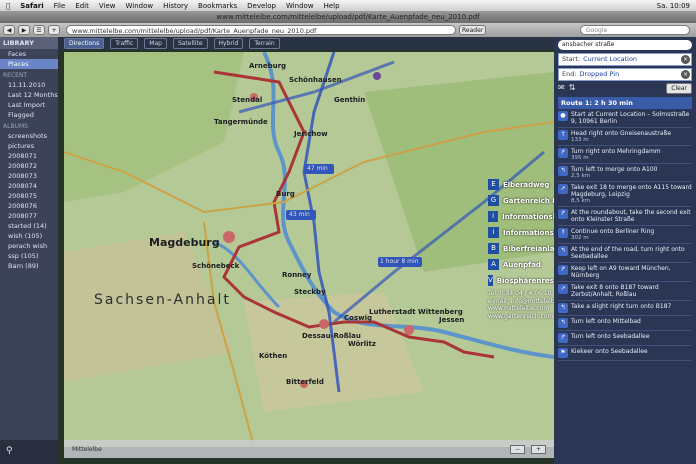 Image resolution: width=696 pixels, height=464 pixels. What do you see at coordinates (625, 45) in the screenshot?
I see `directions-search-input: ansbacher straße` at bounding box center [625, 45].